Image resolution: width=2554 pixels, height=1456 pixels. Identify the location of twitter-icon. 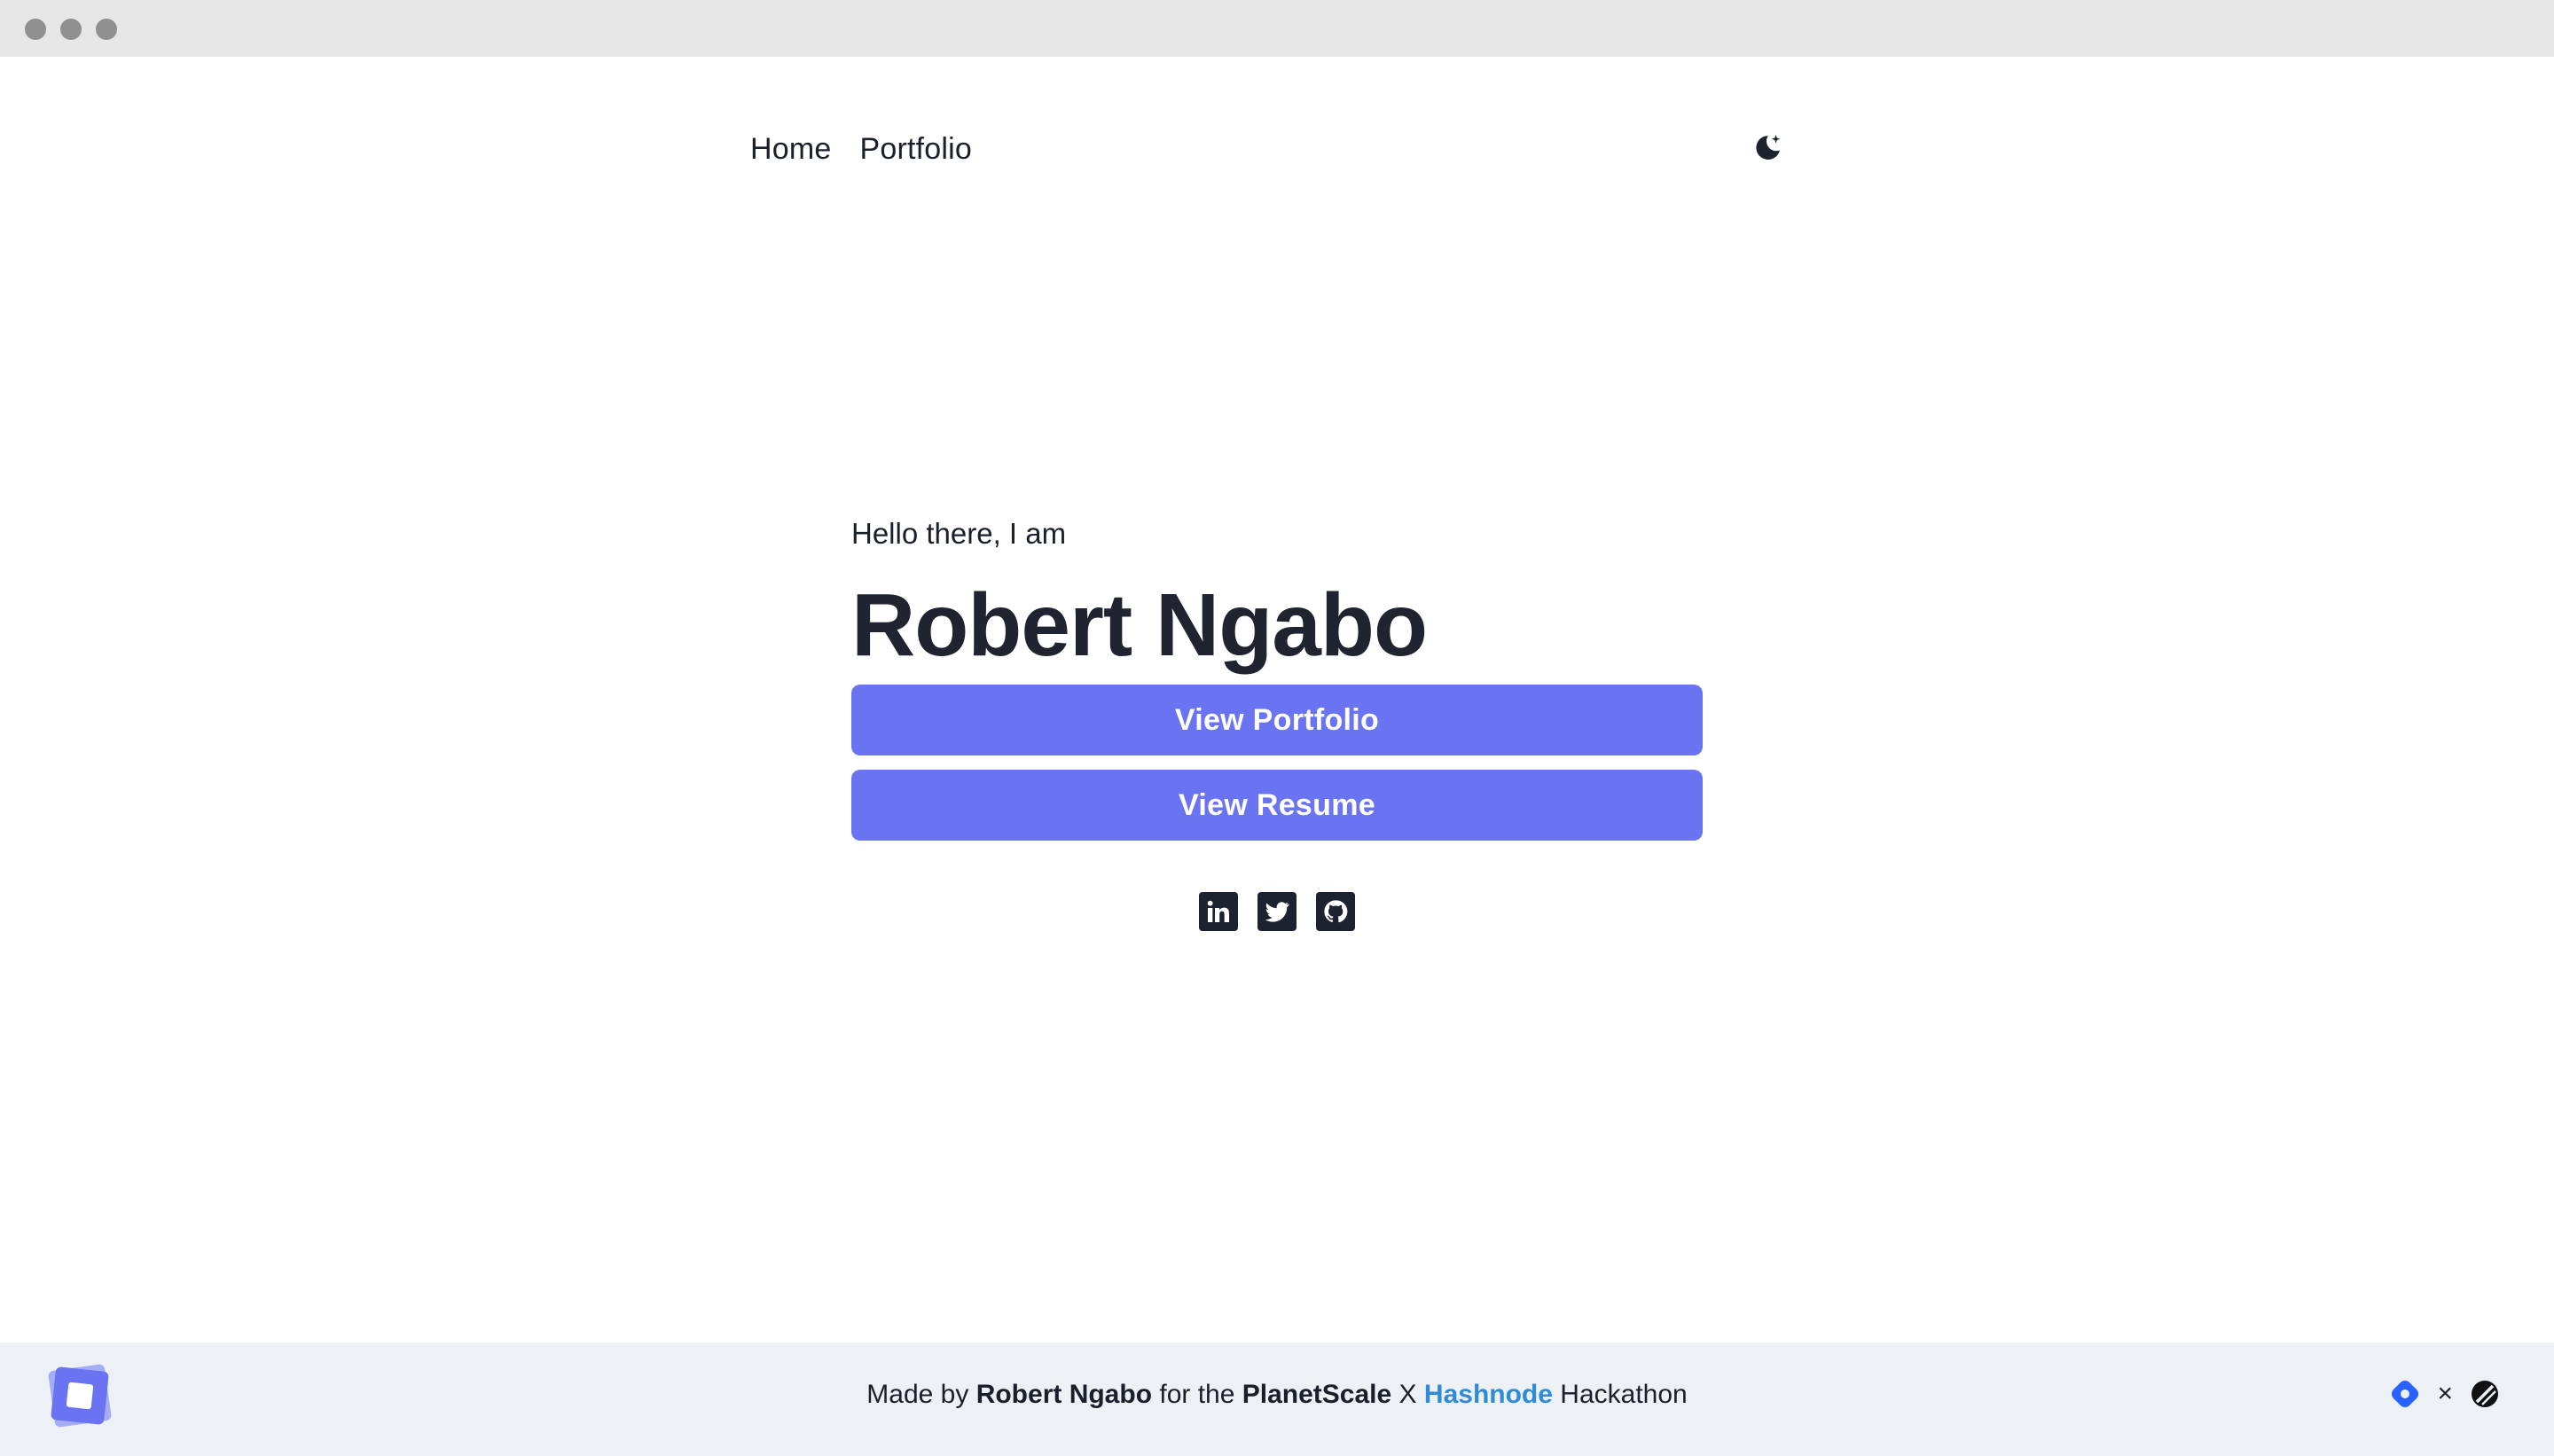
(1277, 912).